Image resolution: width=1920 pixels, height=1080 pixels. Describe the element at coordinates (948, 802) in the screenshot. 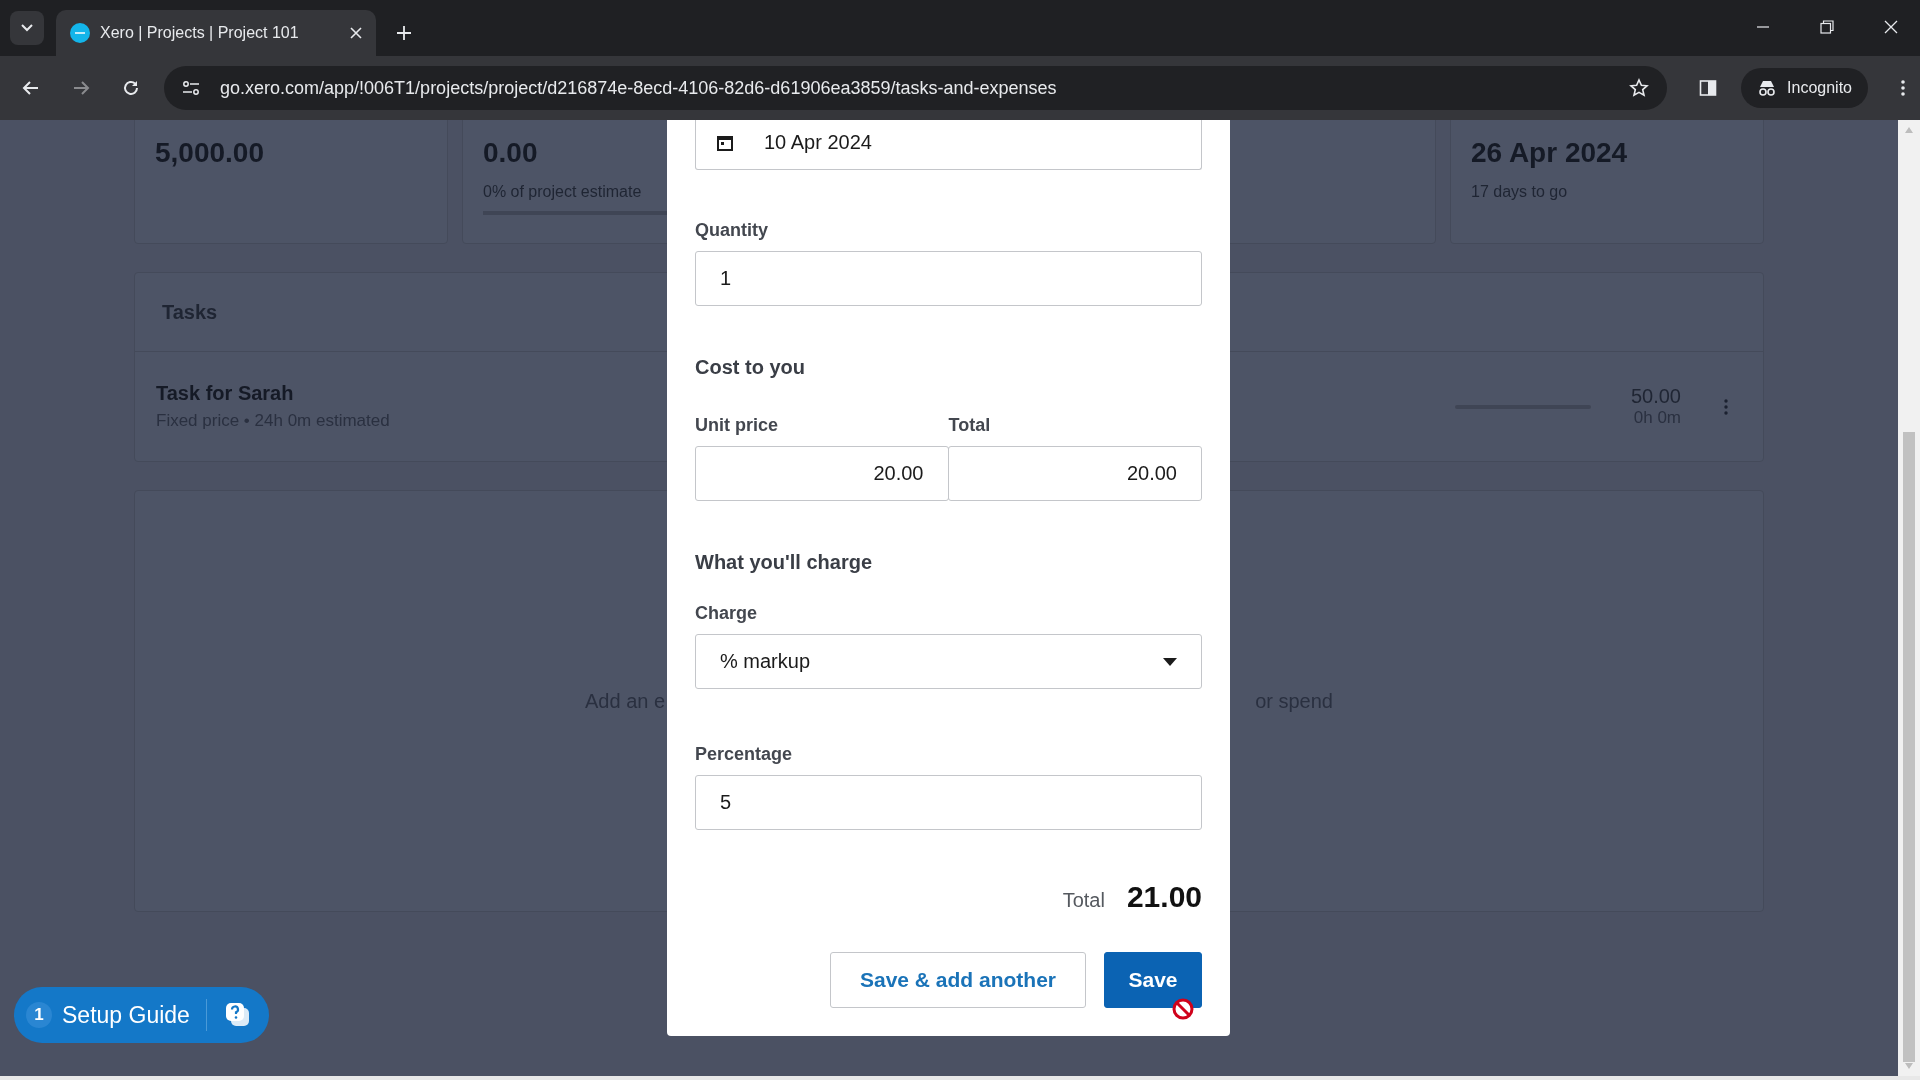

I see `percentage-field: 5` at that location.